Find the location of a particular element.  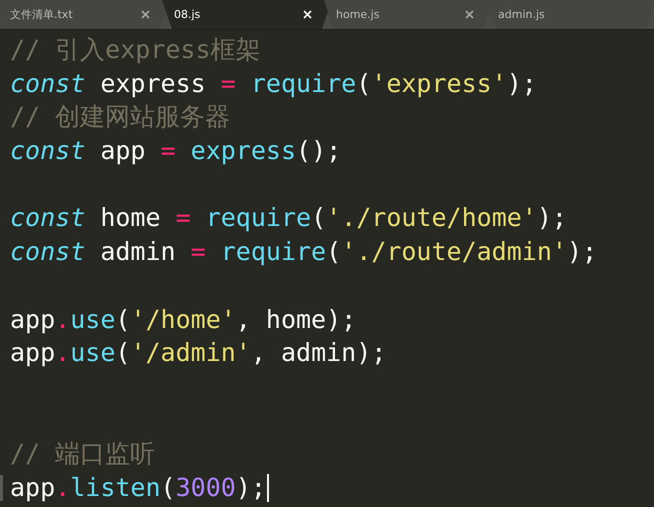

text-cursor is located at coordinates (267, 488).